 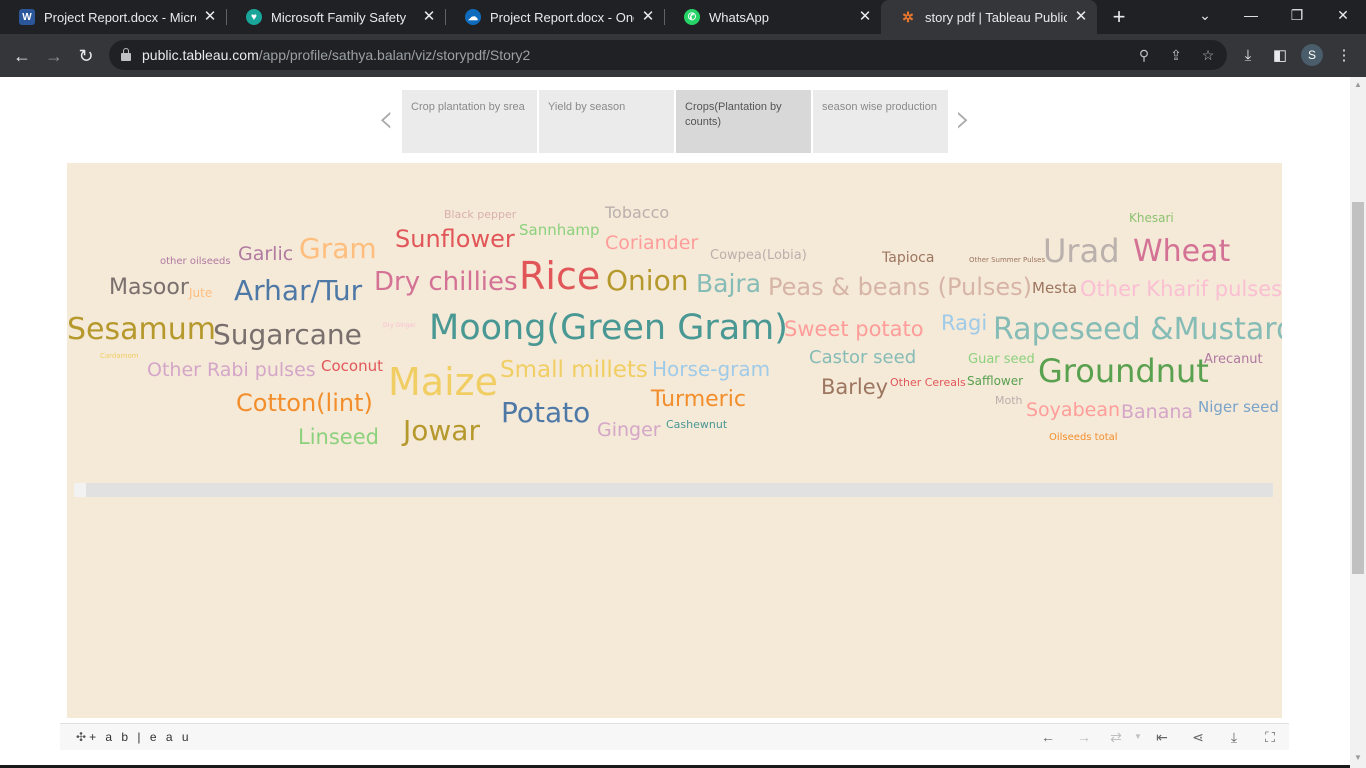 What do you see at coordinates (1251, 17) in the screenshot?
I see `minimize-icon: —` at bounding box center [1251, 17].